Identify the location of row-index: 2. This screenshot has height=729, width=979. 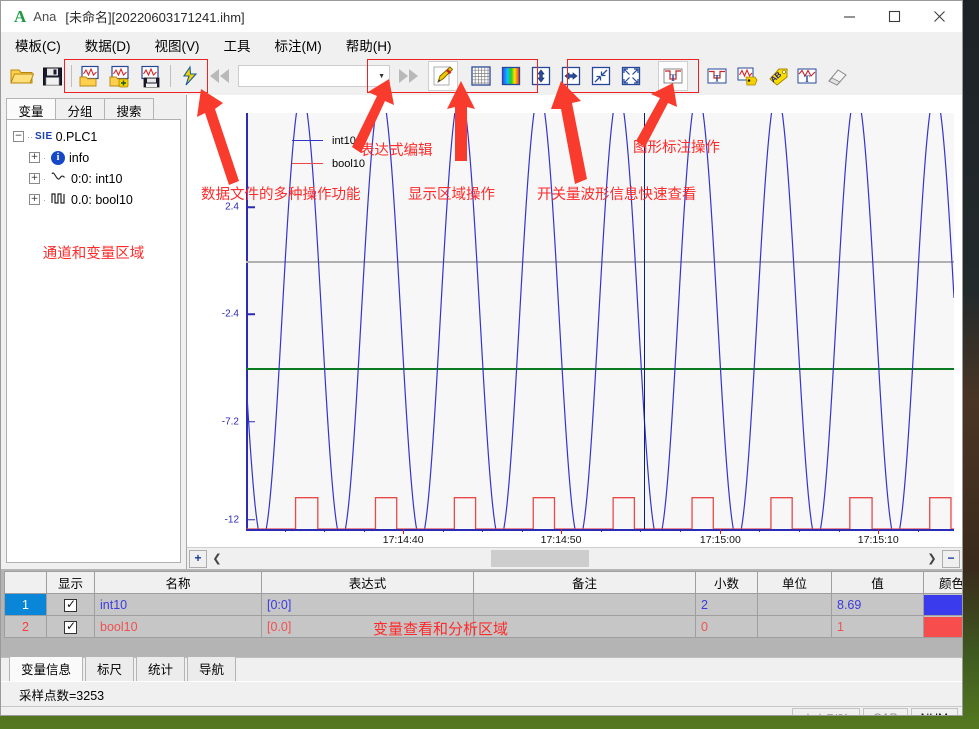
(25, 626).